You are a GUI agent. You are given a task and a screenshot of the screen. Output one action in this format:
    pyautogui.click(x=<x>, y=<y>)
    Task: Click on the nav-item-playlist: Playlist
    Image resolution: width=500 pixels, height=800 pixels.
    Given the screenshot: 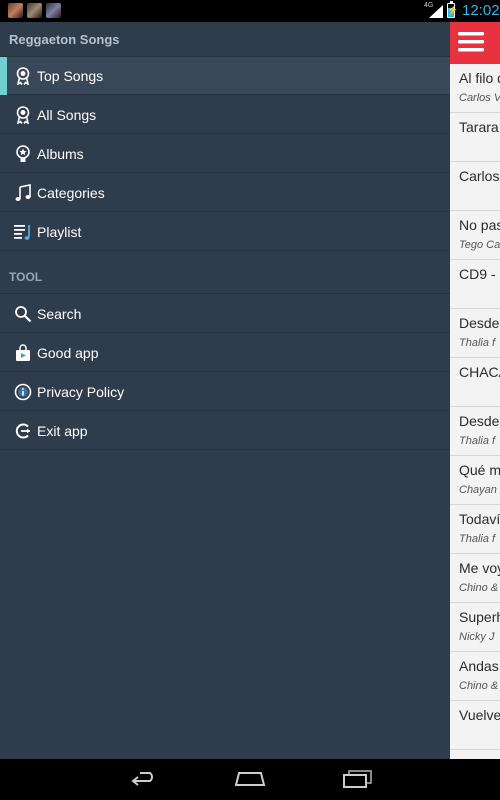 What is the action you would take?
    pyautogui.click(x=225, y=232)
    